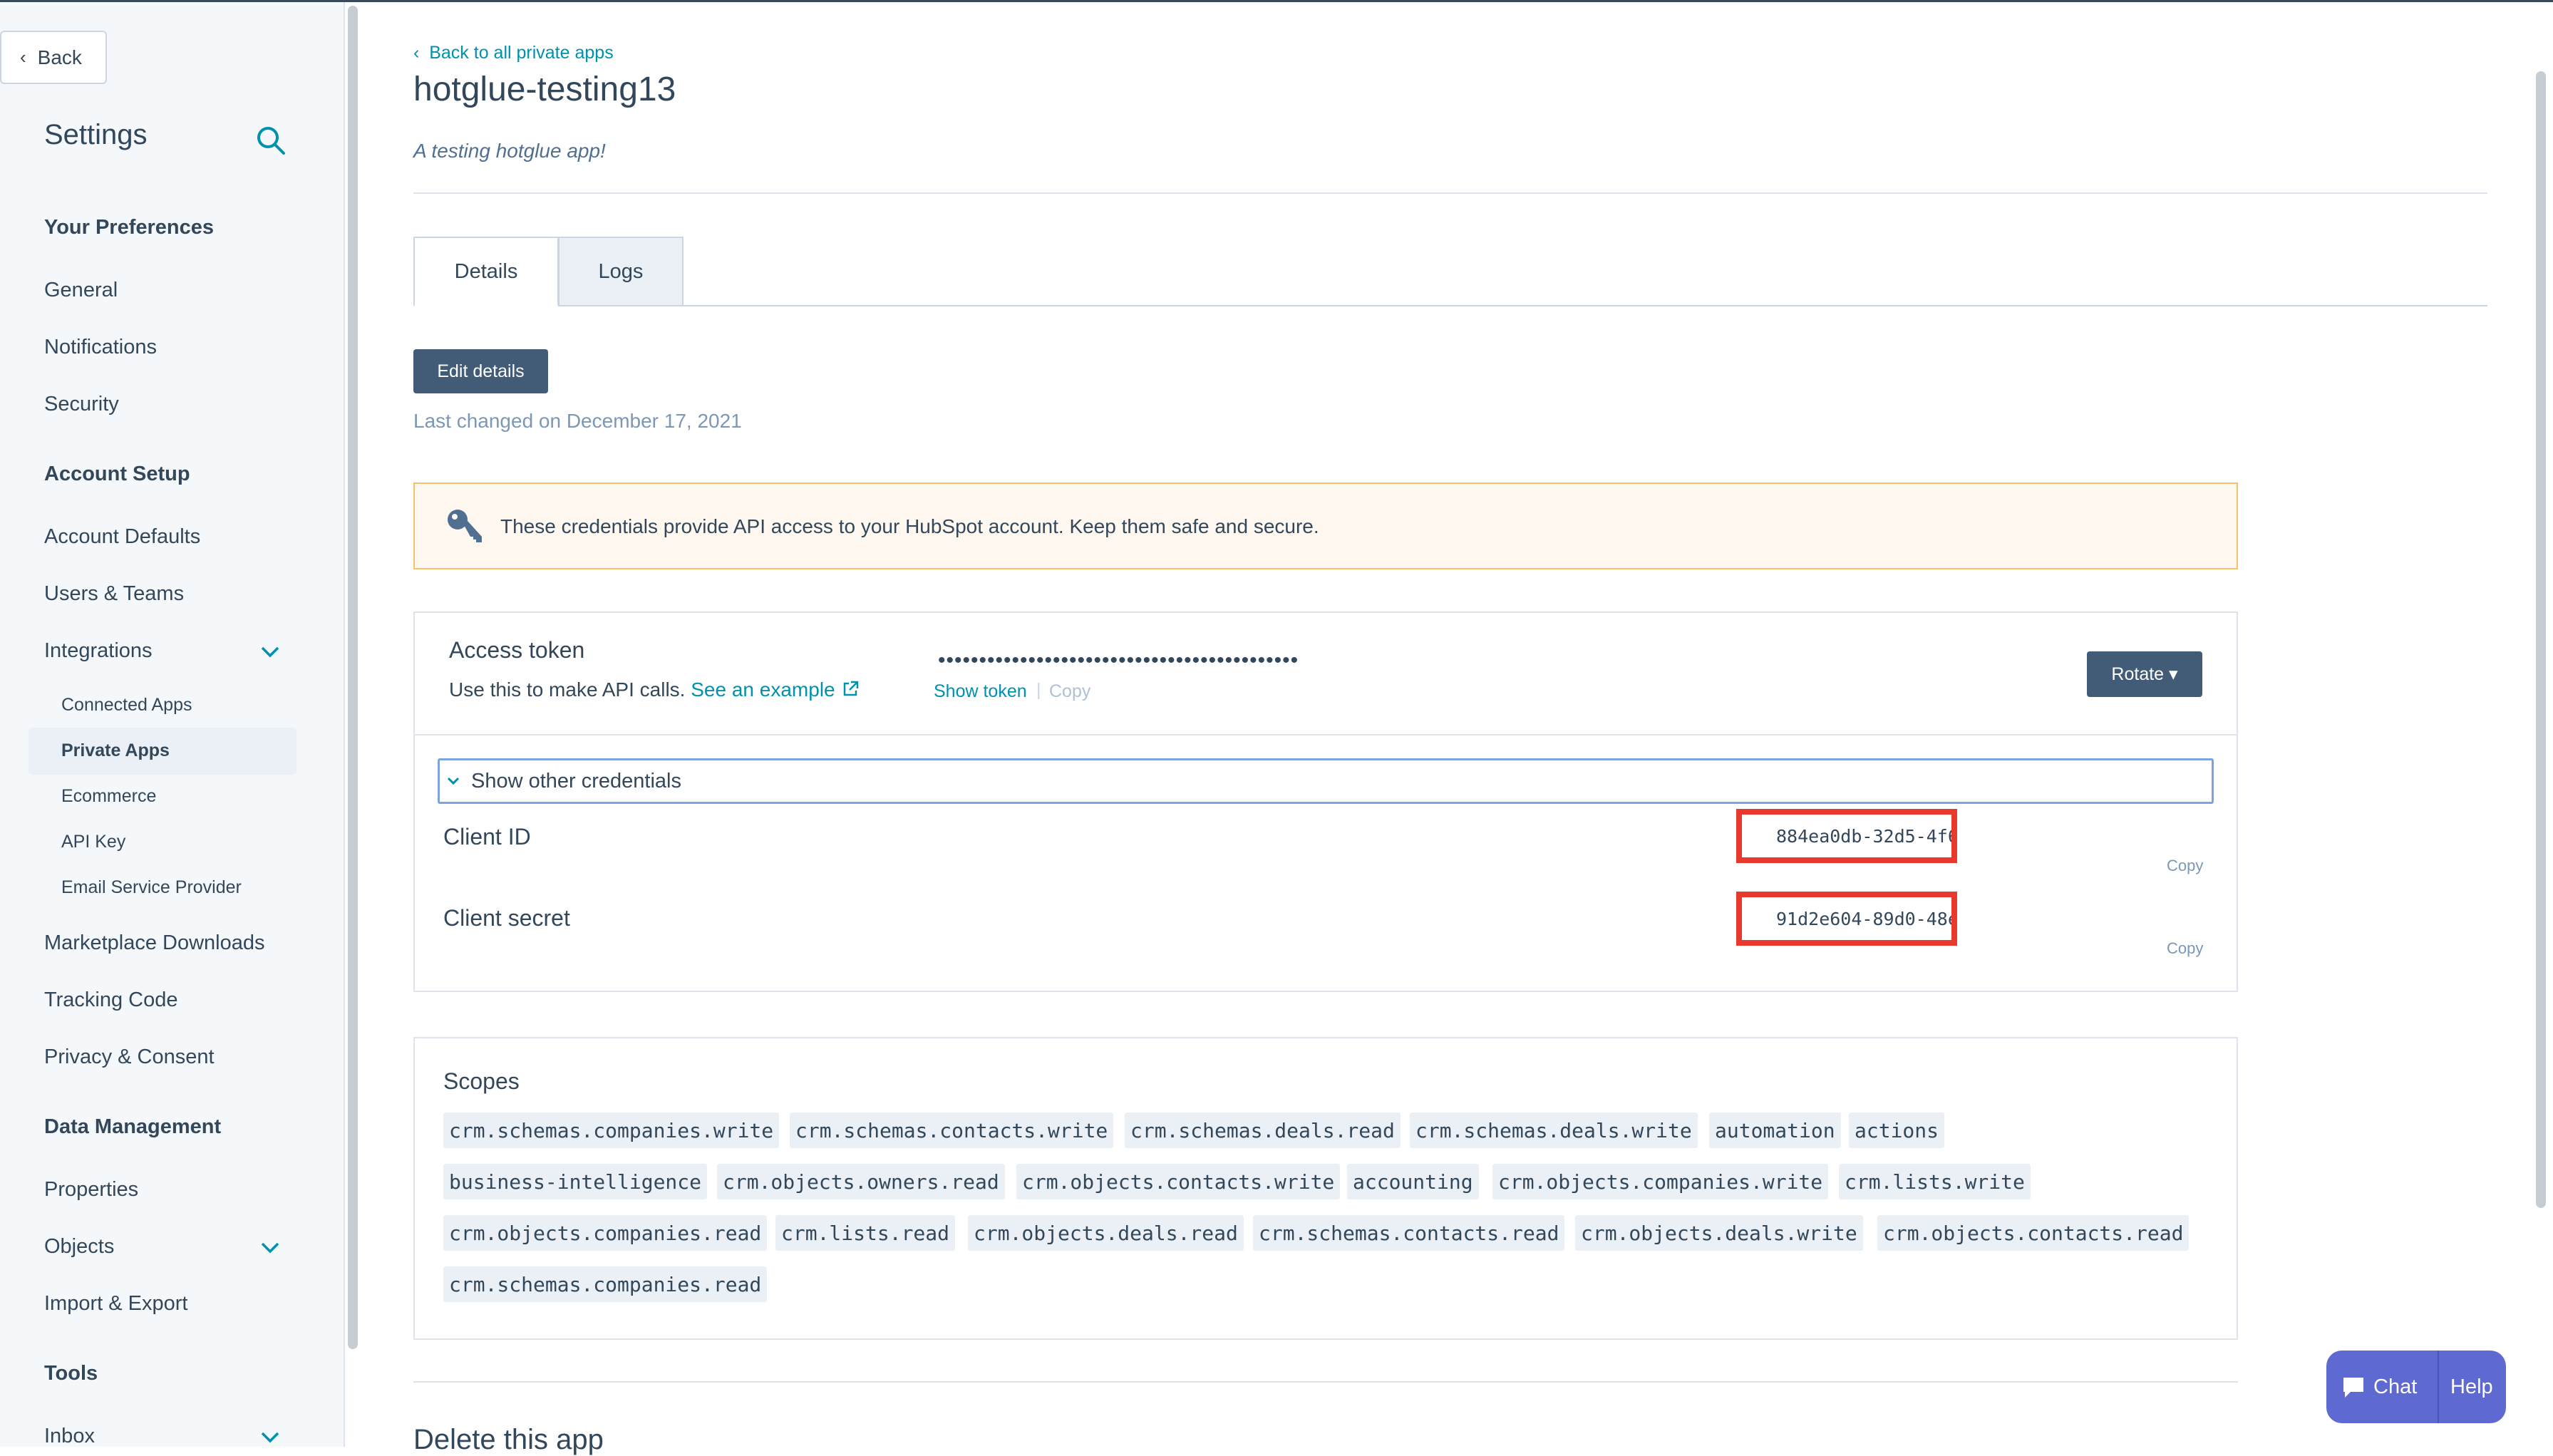 The width and height of the screenshot is (2553, 1456). What do you see at coordinates (487, 837) in the screenshot?
I see `client-id-label: Client ID` at bounding box center [487, 837].